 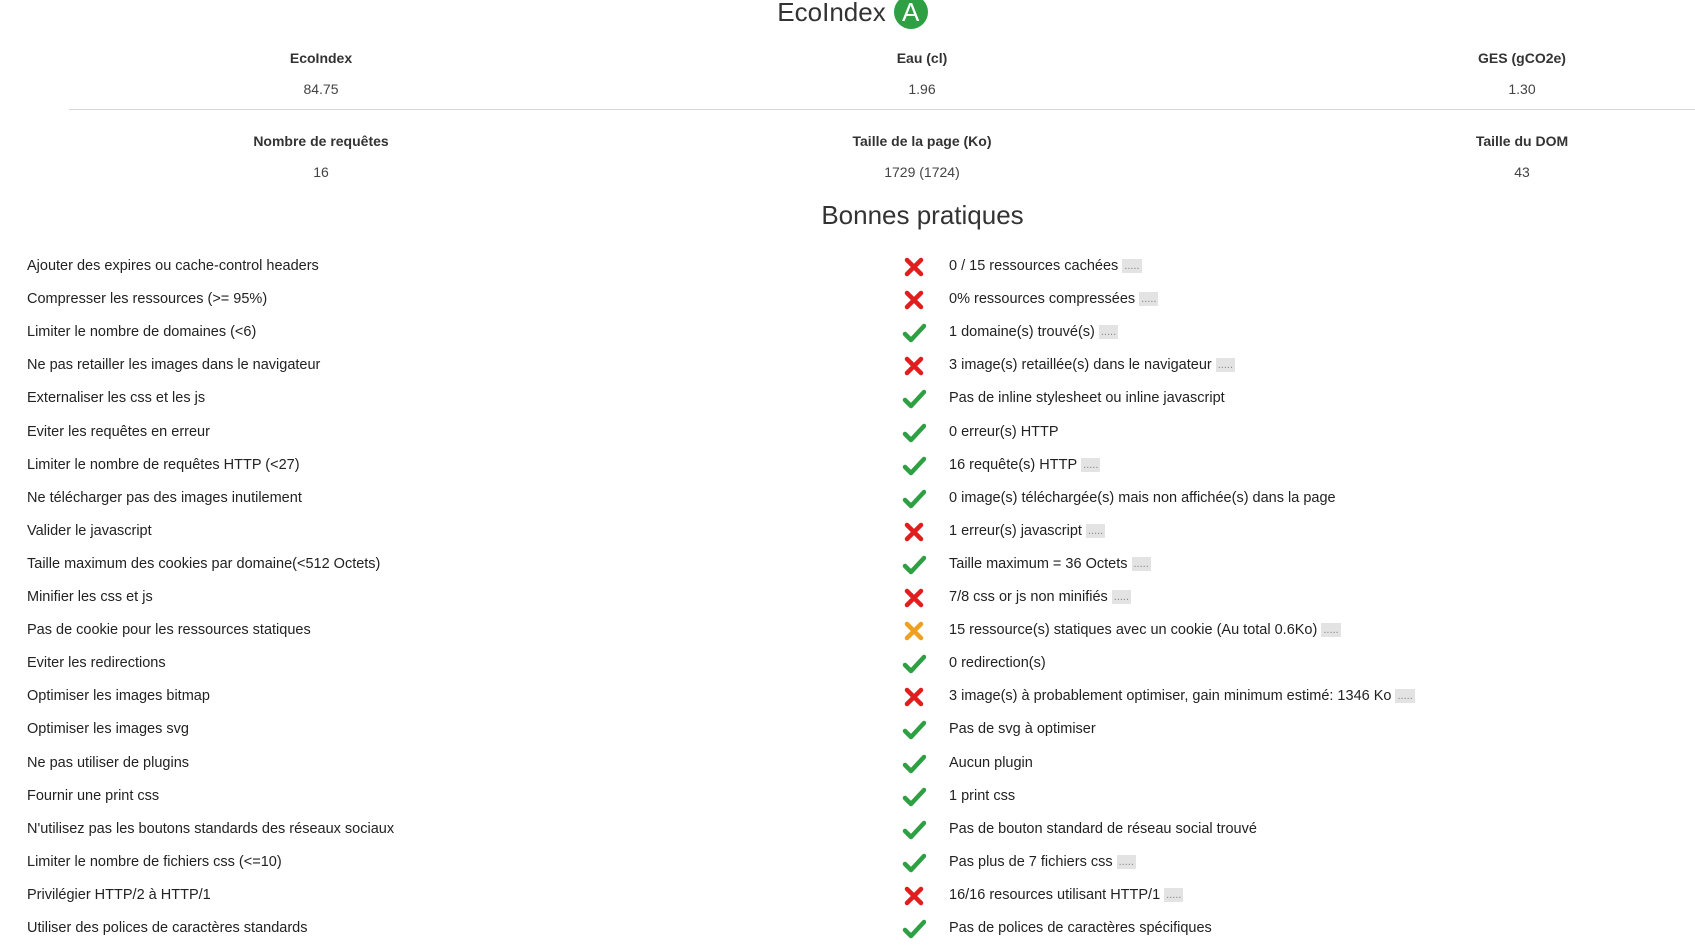 I want to click on metric-value: 84.75, so click(x=321, y=89).